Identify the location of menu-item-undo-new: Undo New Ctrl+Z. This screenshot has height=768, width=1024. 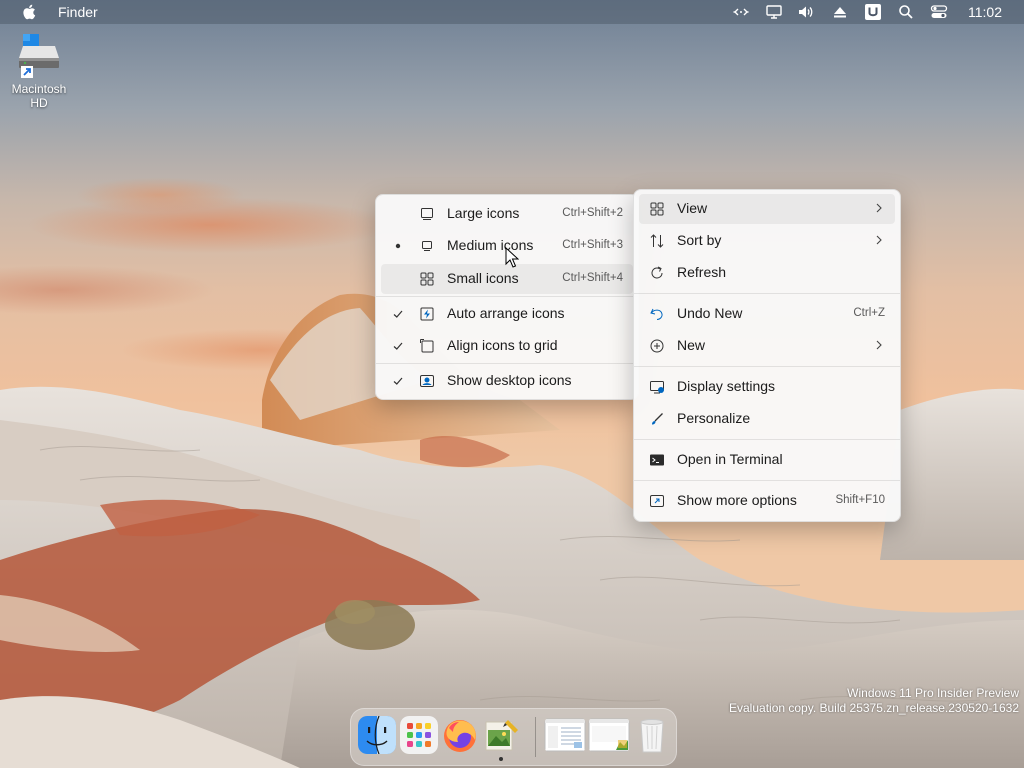
(767, 314).